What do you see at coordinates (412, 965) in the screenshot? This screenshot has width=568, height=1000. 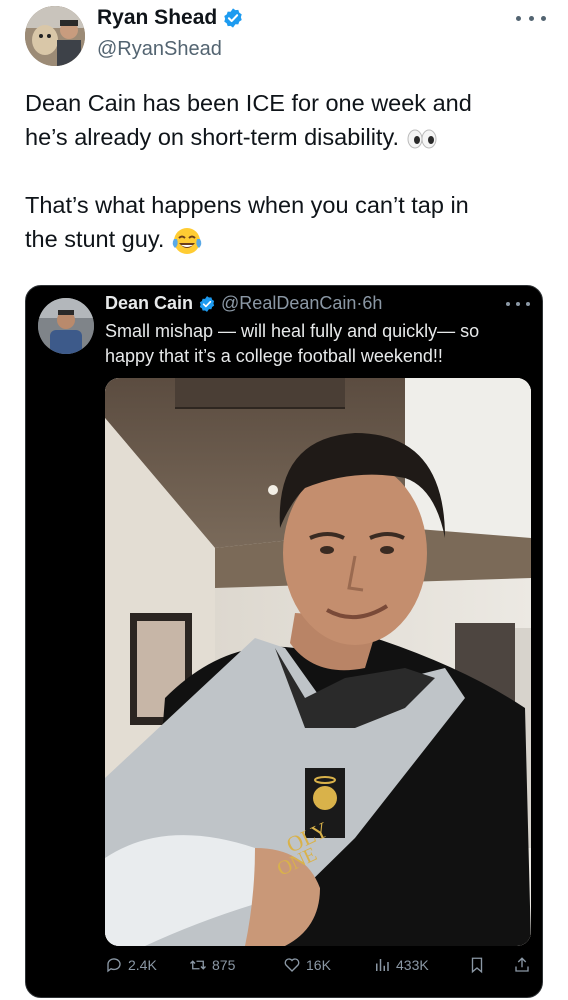 I see `views-count: 433K` at bounding box center [412, 965].